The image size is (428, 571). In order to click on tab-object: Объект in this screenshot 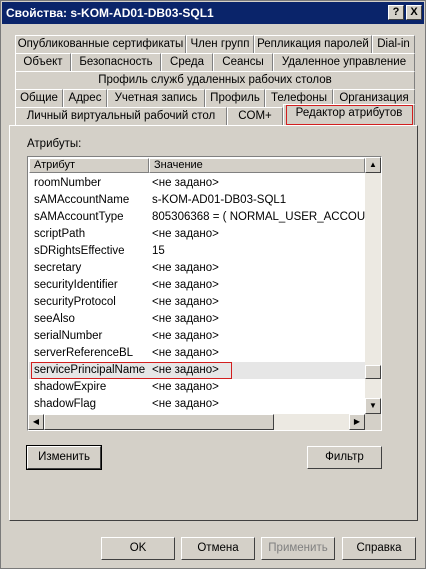, I will do `click(43, 62)`.